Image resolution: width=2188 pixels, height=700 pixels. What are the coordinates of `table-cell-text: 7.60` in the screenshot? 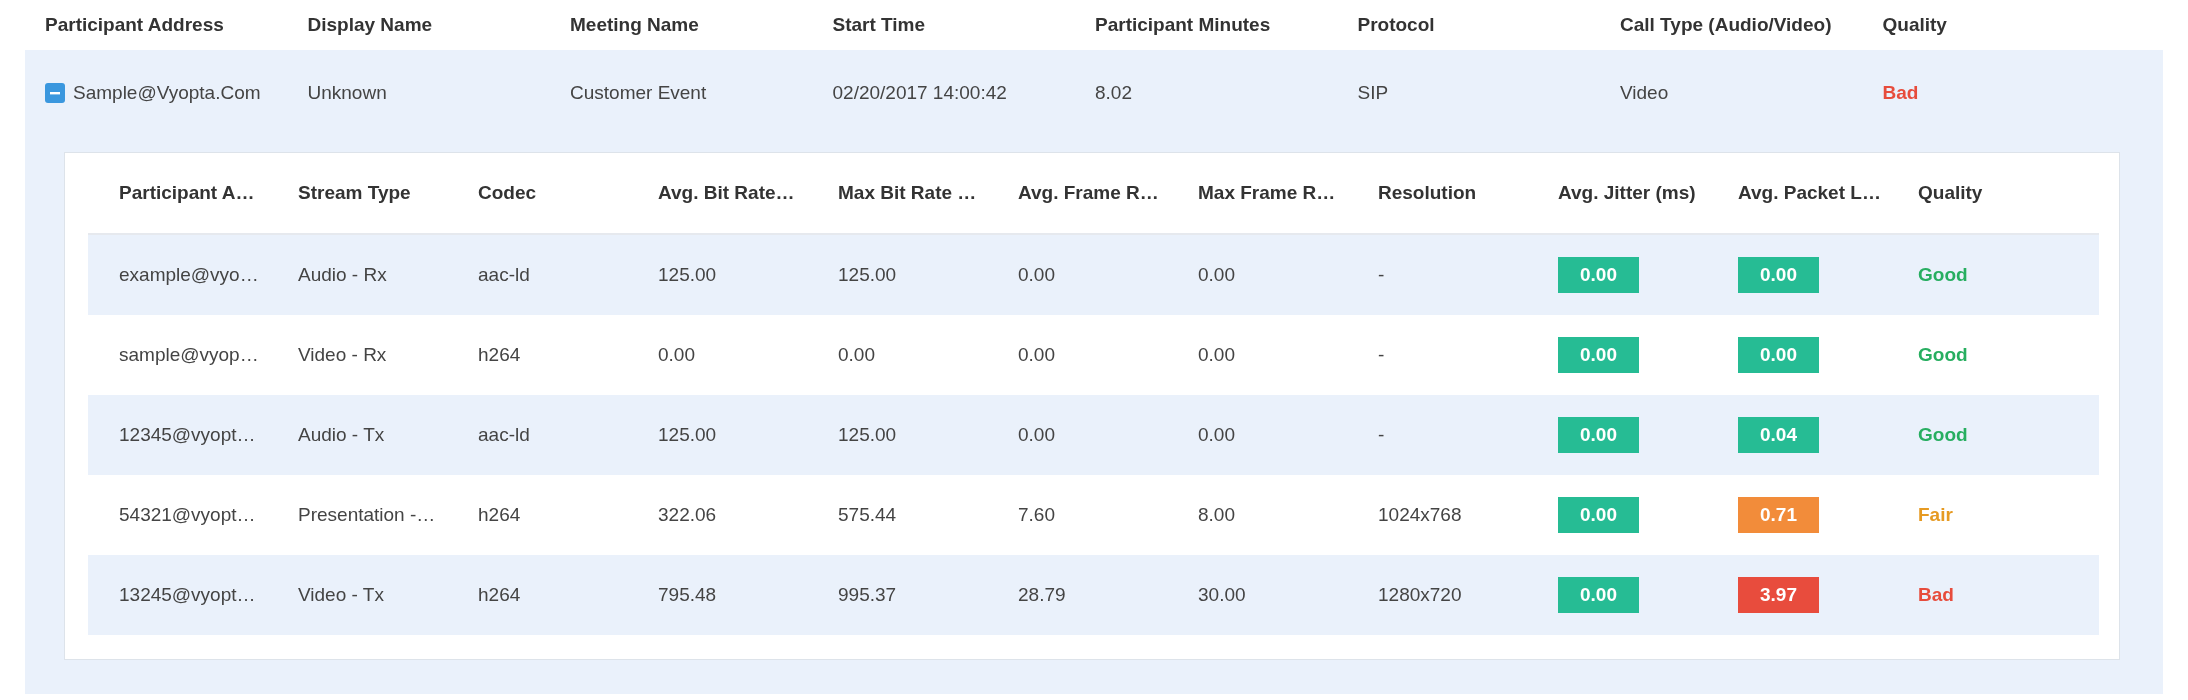 It's located at (1037, 515).